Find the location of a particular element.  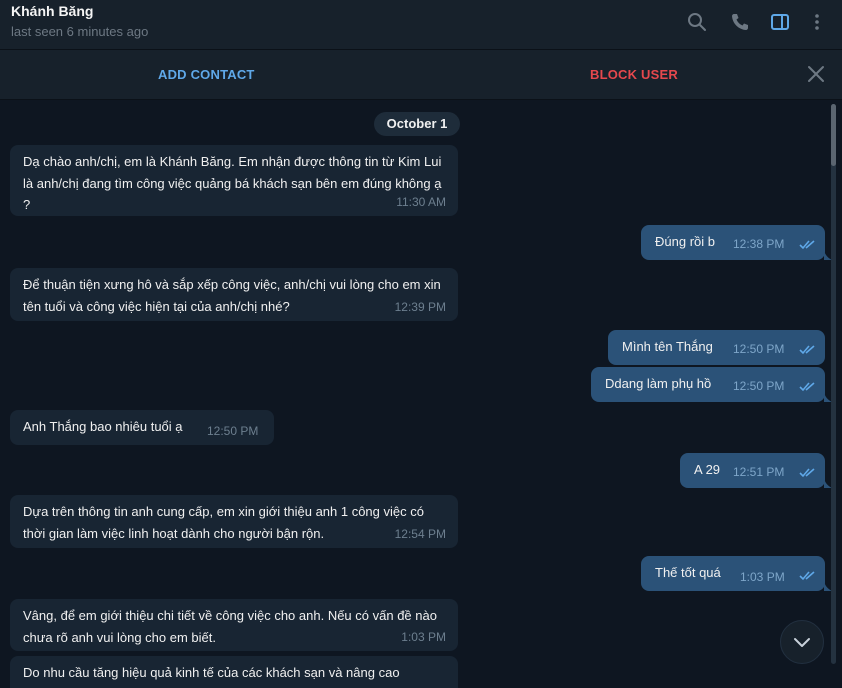

message-time: 11:30 AM is located at coordinates (421, 201).